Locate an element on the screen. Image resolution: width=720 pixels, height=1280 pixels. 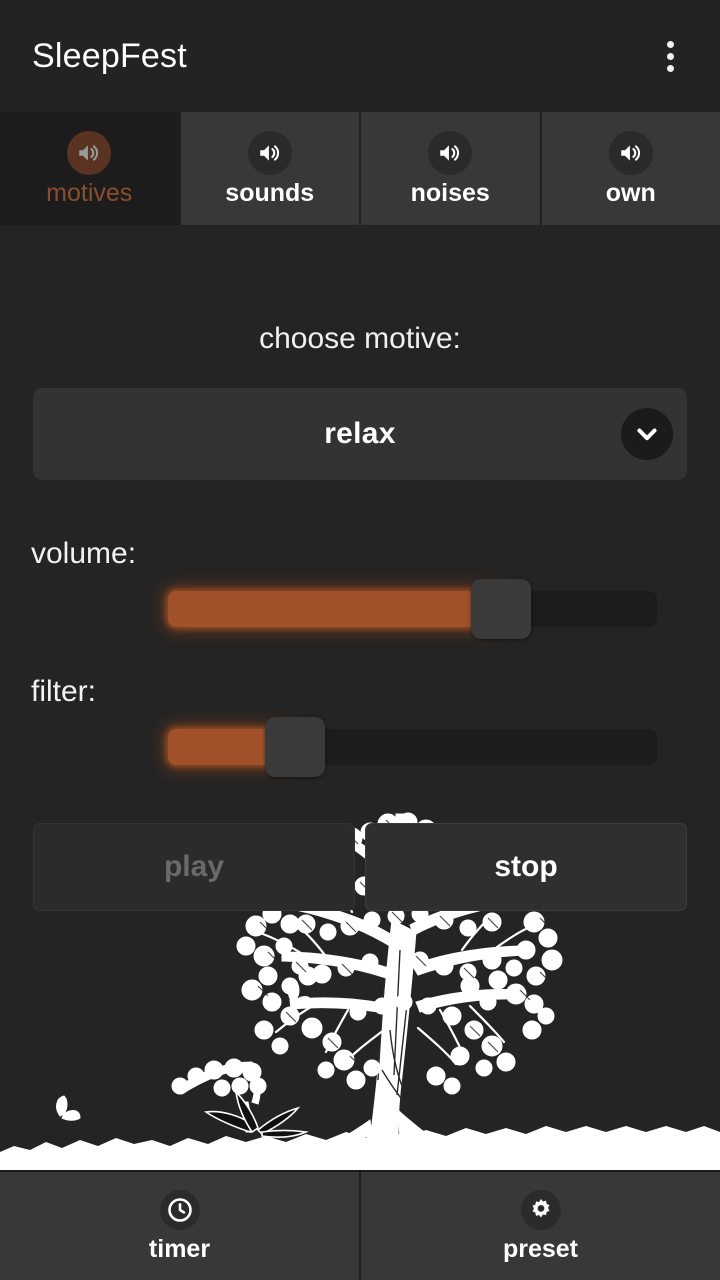
tab-noises: noises is located at coordinates (451, 168).